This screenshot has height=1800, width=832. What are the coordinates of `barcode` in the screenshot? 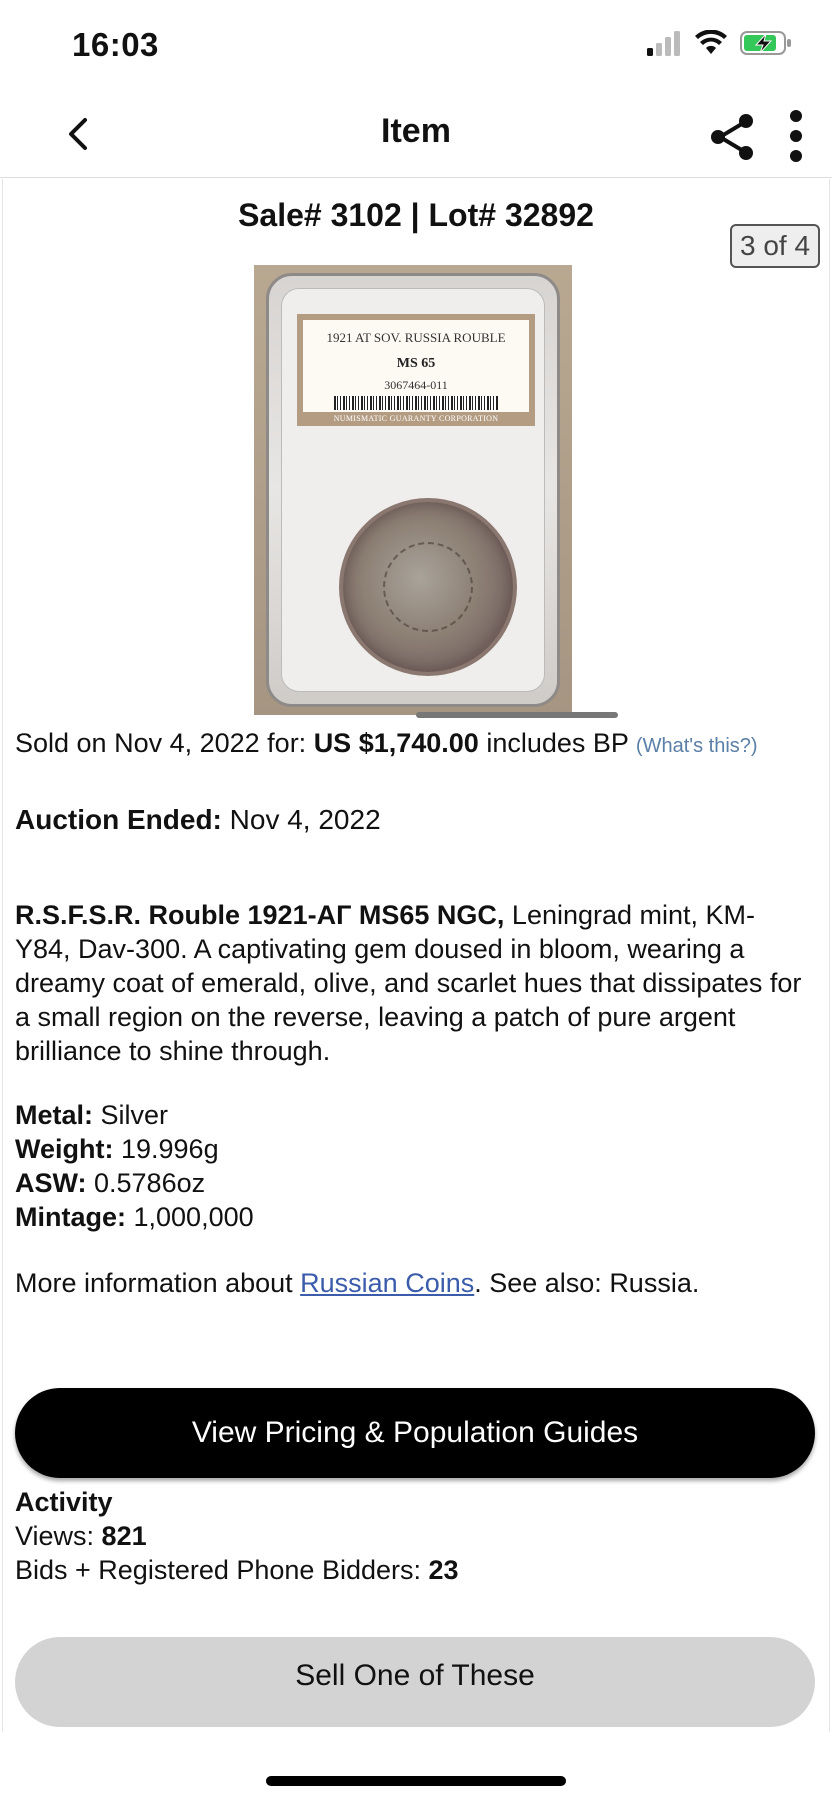 It's located at (416, 403).